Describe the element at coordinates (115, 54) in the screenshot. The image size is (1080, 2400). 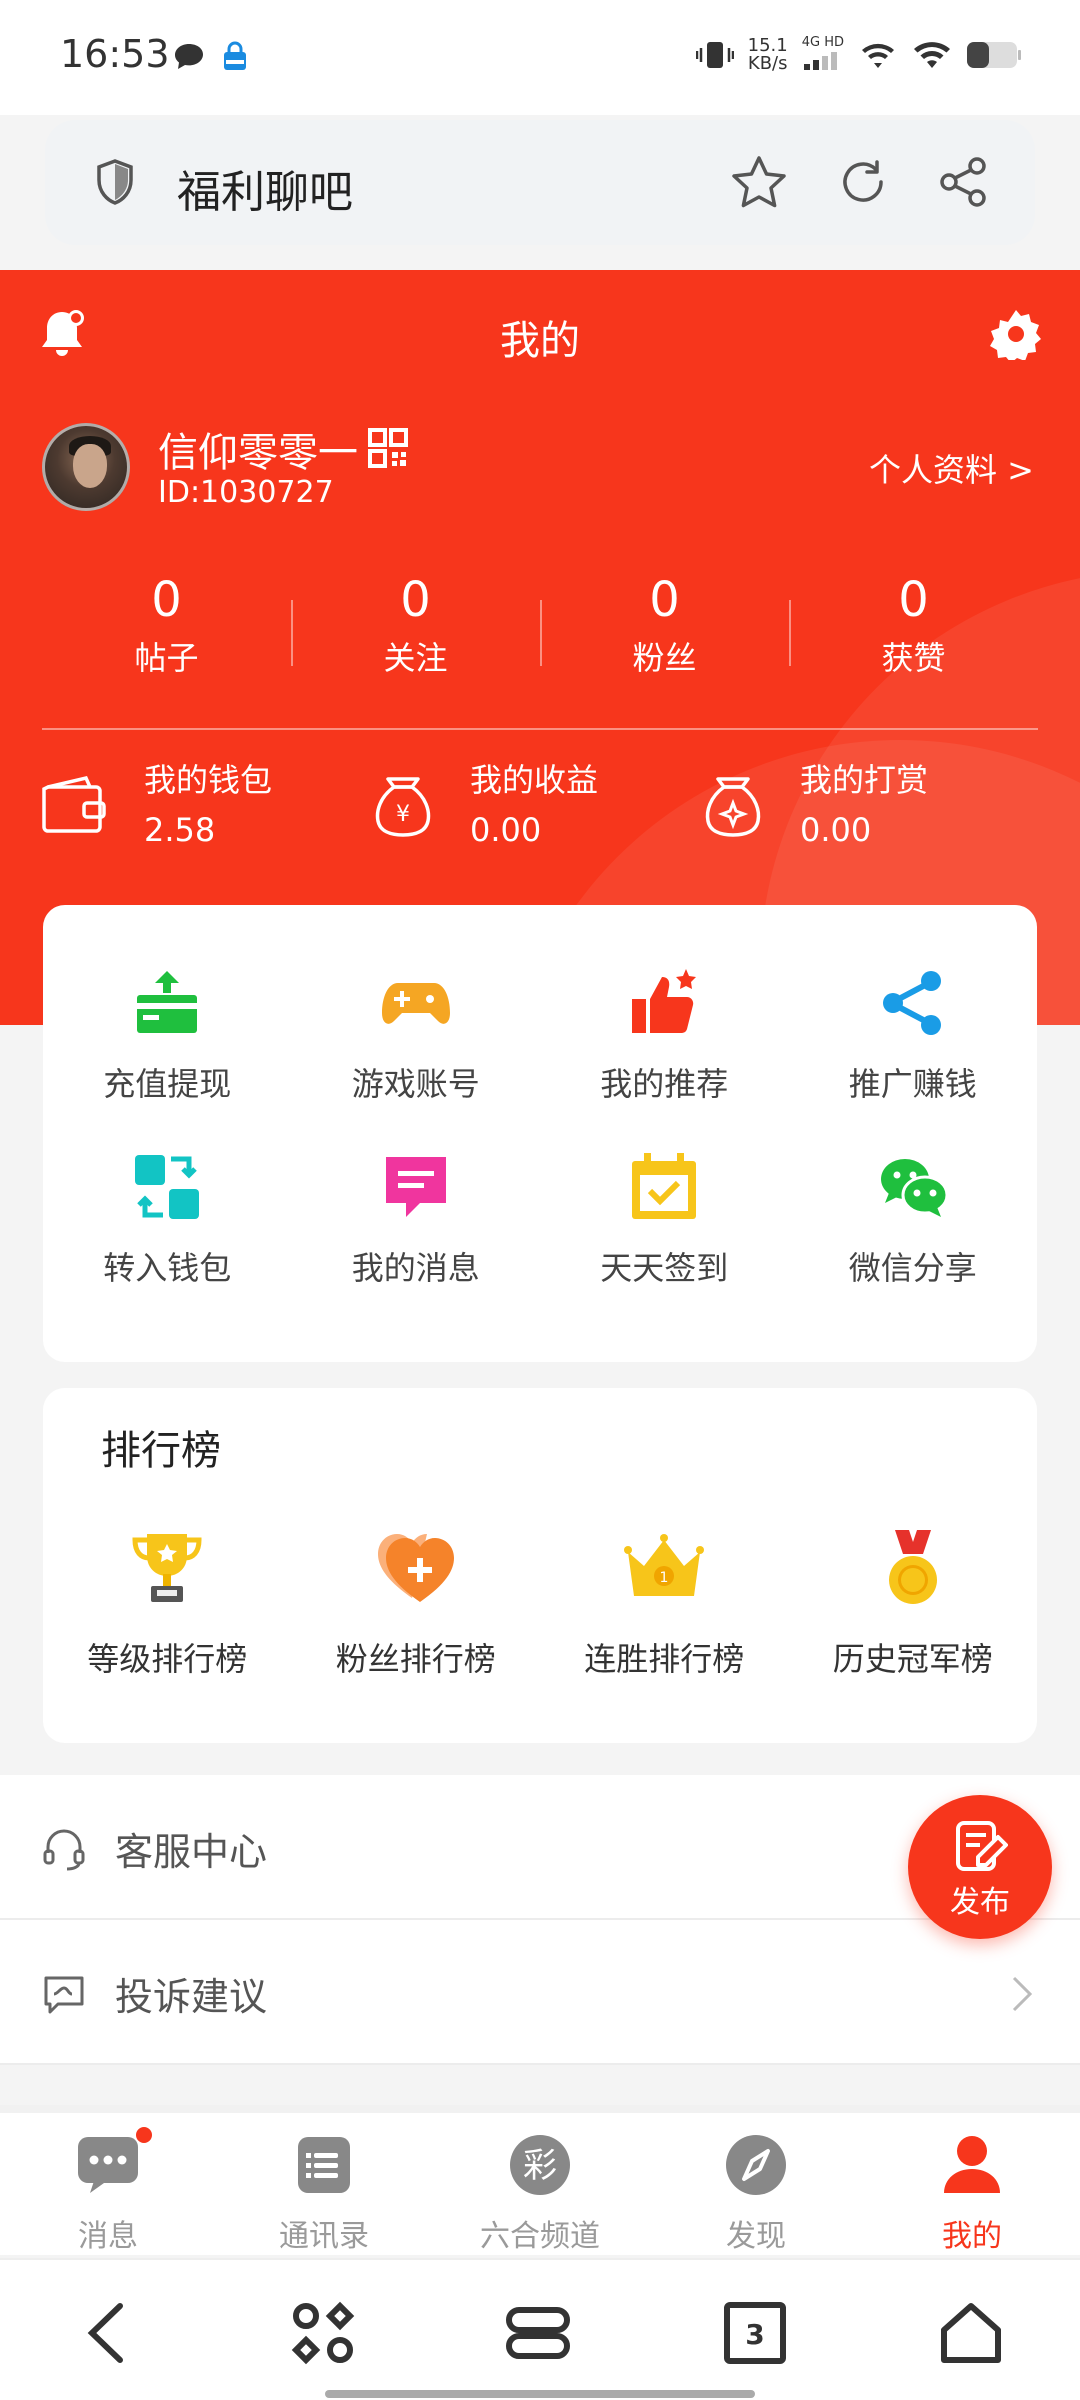
I see `status-time: 16:53` at that location.